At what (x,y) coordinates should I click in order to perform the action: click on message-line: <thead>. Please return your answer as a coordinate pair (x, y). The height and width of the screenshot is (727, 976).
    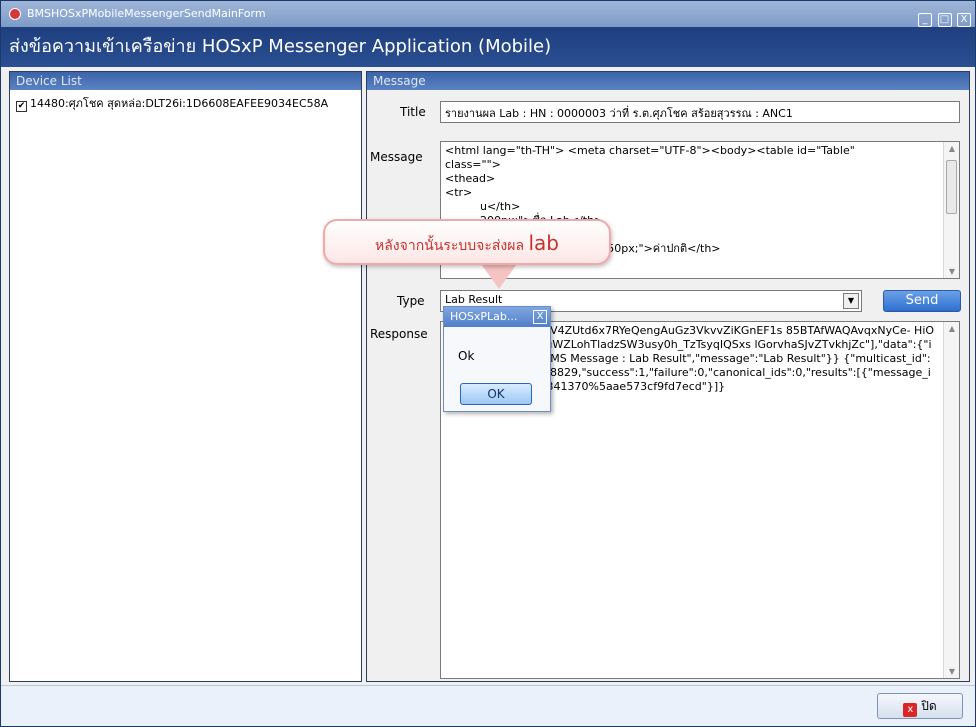
    Looking at the image, I should click on (470, 178).